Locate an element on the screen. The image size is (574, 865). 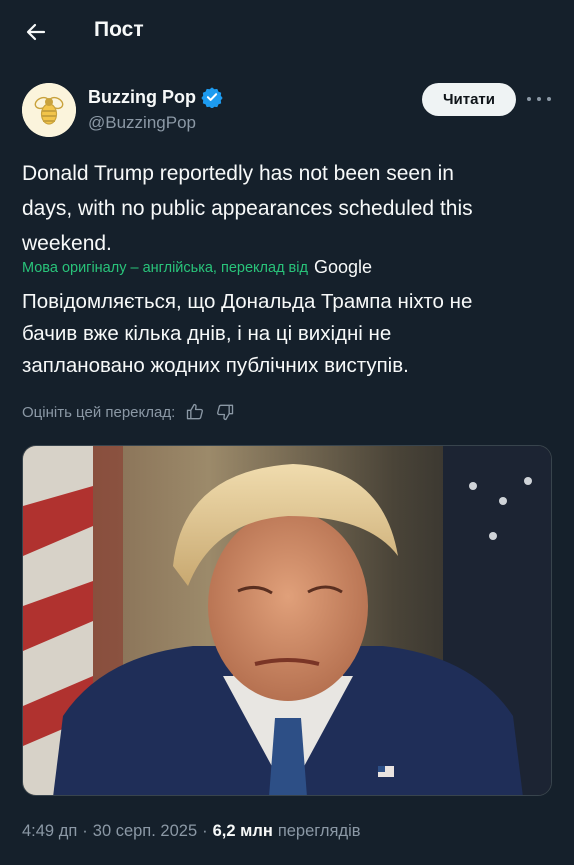
views-count: 6,2 млн is located at coordinates (243, 831).